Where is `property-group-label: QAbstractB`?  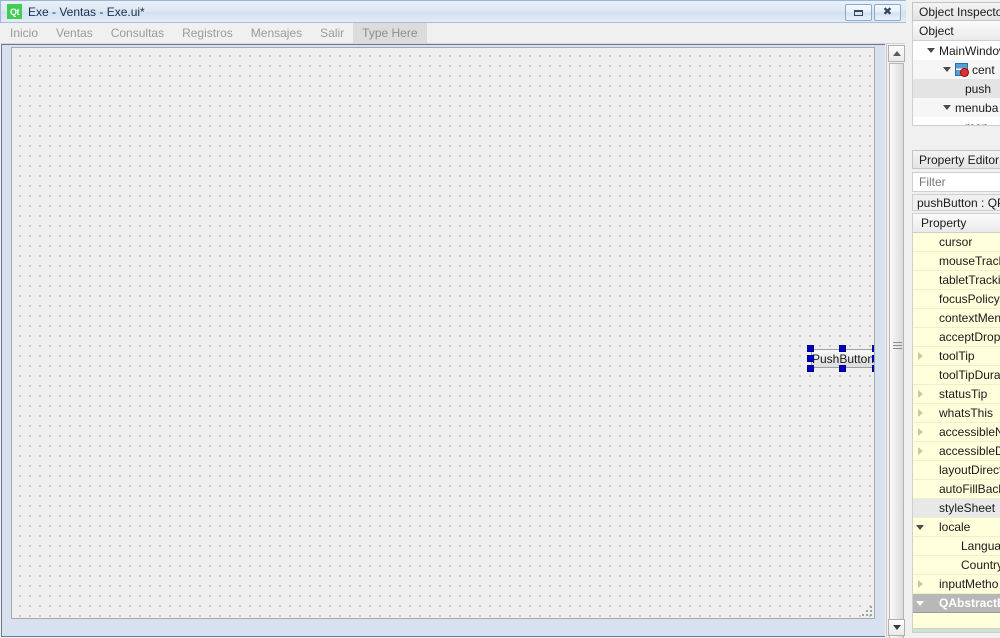
property-group-label: QAbstractB is located at coordinates (969, 603).